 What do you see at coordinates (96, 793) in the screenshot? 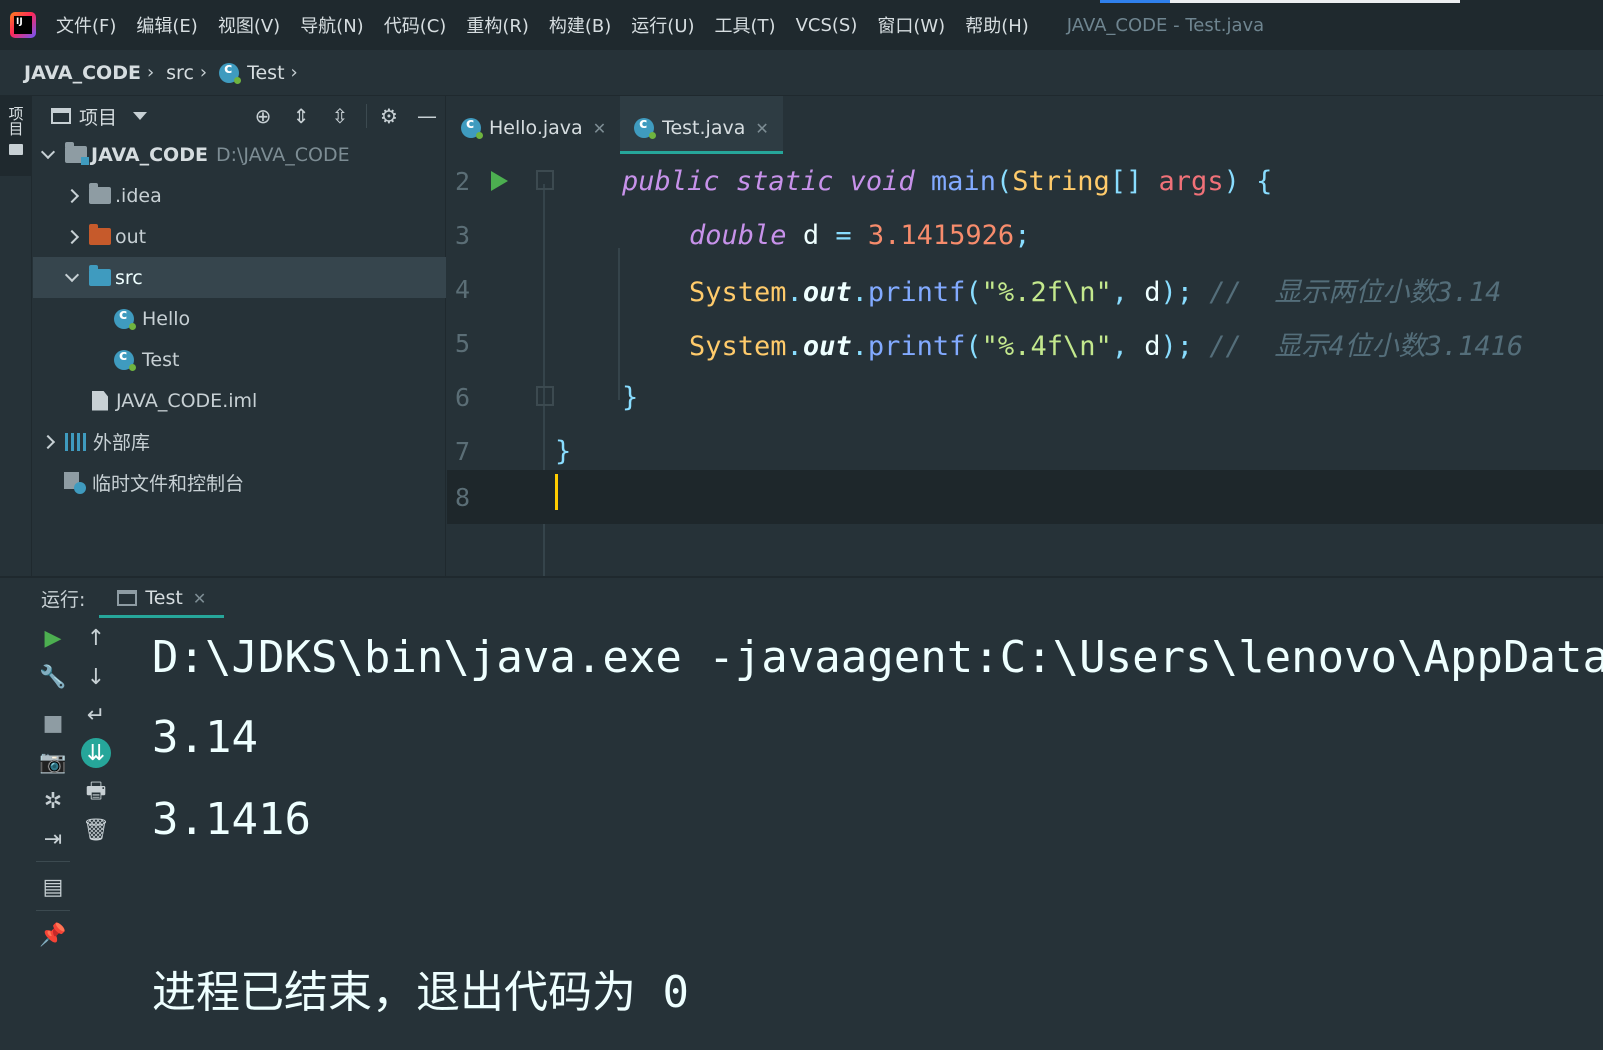
I see `print-icon: 🖶` at bounding box center [96, 793].